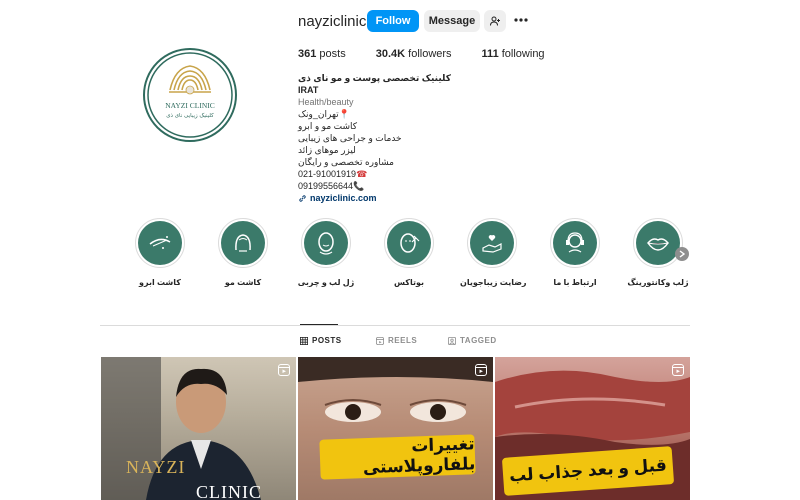 The height and width of the screenshot is (500, 800). Describe the element at coordinates (393, 21) in the screenshot. I see `follow-button: Follow` at that location.